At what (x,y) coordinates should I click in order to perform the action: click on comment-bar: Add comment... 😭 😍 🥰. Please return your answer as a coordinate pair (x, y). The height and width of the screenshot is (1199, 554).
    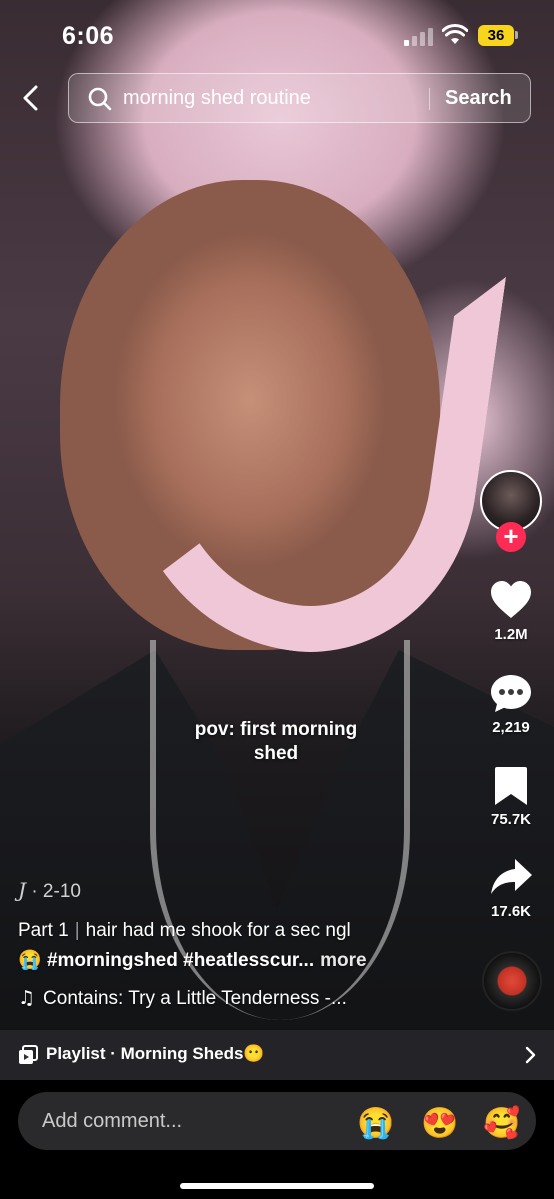
    Looking at the image, I should click on (277, 1139).